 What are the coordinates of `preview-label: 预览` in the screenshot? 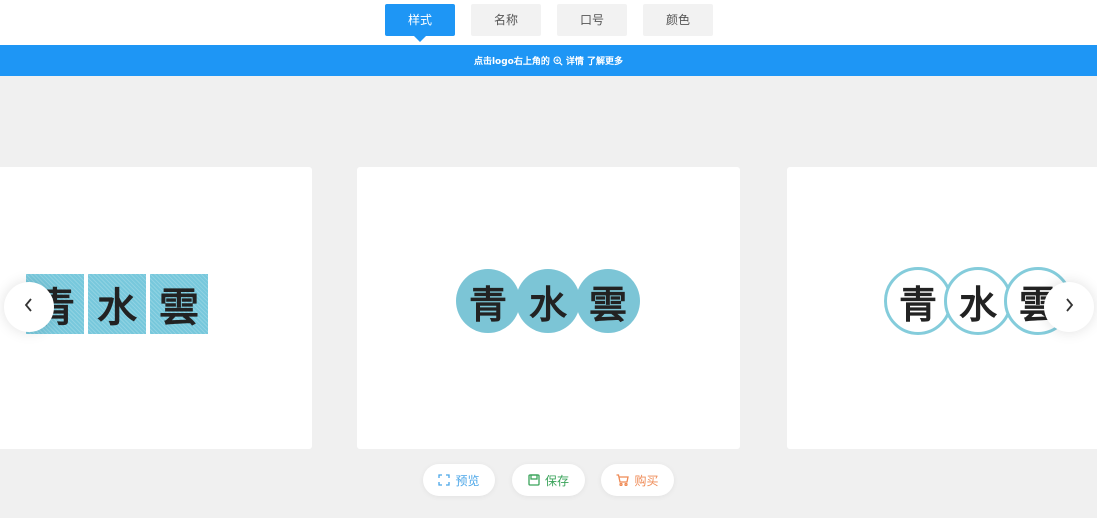 It's located at (467, 480).